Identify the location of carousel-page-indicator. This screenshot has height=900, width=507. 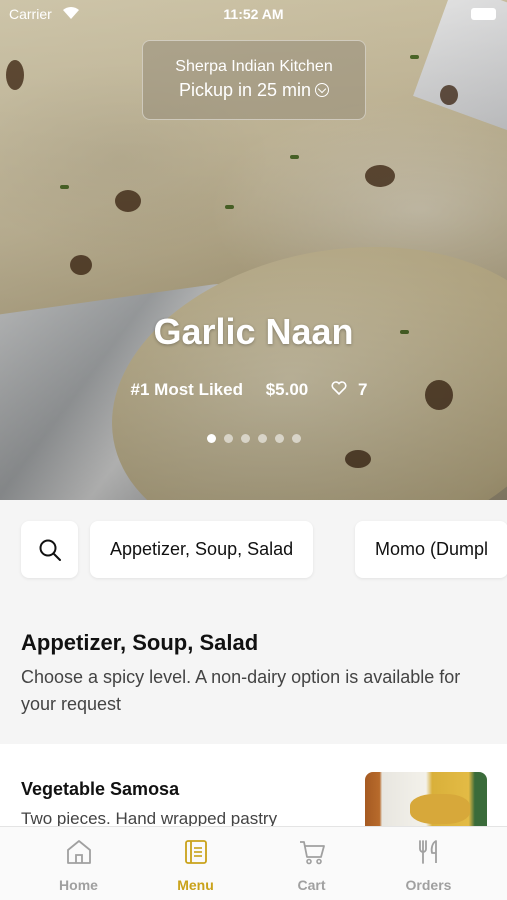
(253, 439).